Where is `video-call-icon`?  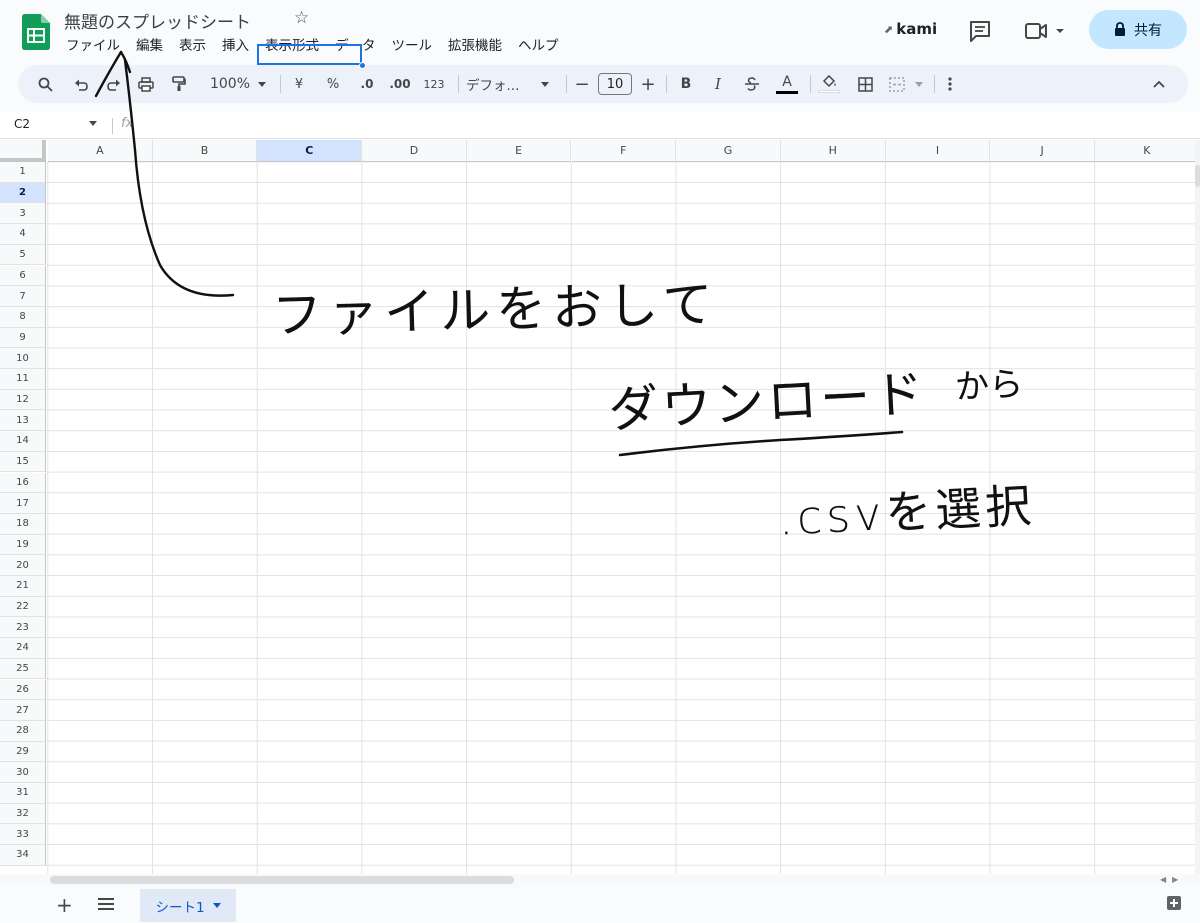 video-call-icon is located at coordinates (1044, 31).